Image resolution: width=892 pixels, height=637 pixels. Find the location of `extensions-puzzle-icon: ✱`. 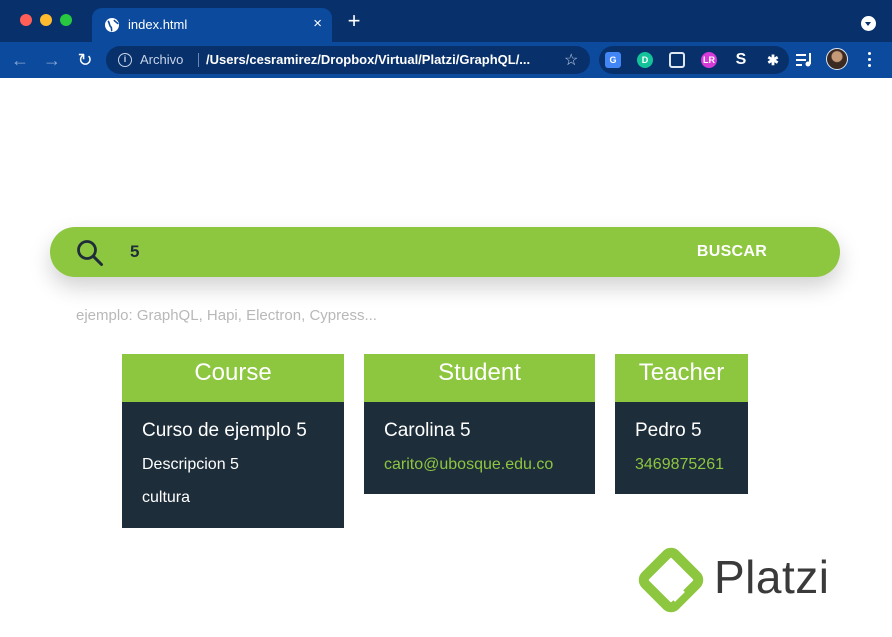

extensions-puzzle-icon: ✱ is located at coordinates (773, 60).